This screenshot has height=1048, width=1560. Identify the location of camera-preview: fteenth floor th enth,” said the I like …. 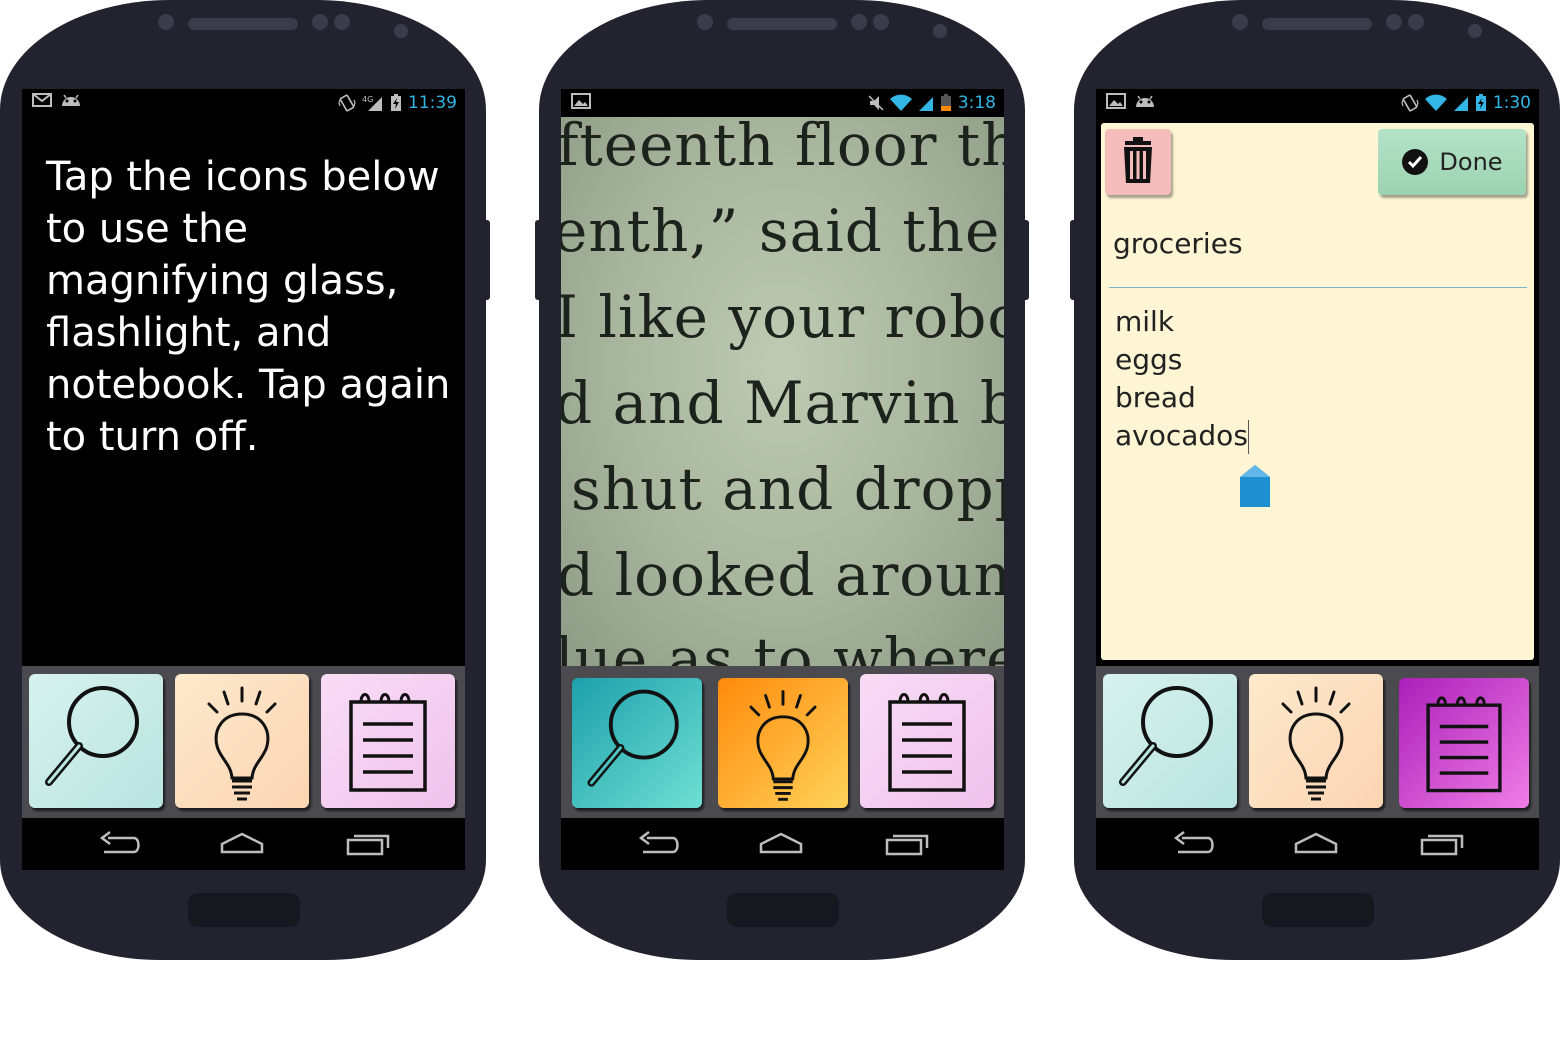
(782, 391).